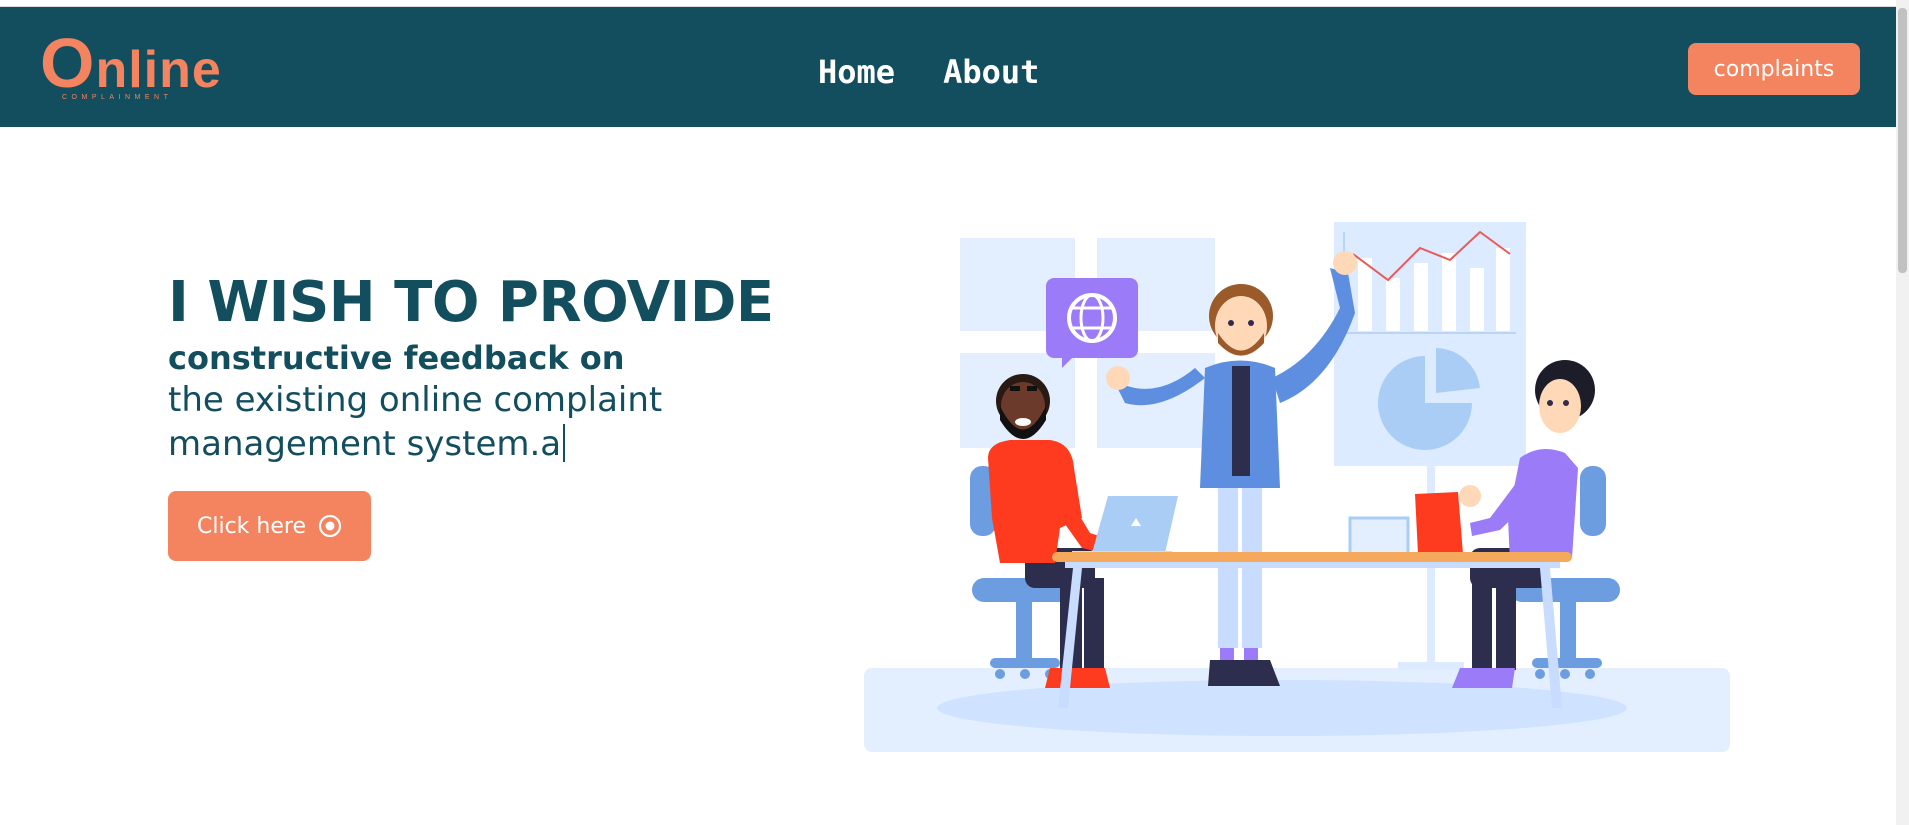 This screenshot has height=825, width=1909. Describe the element at coordinates (1902, 412) in the screenshot. I see `page-scrollbar` at that location.